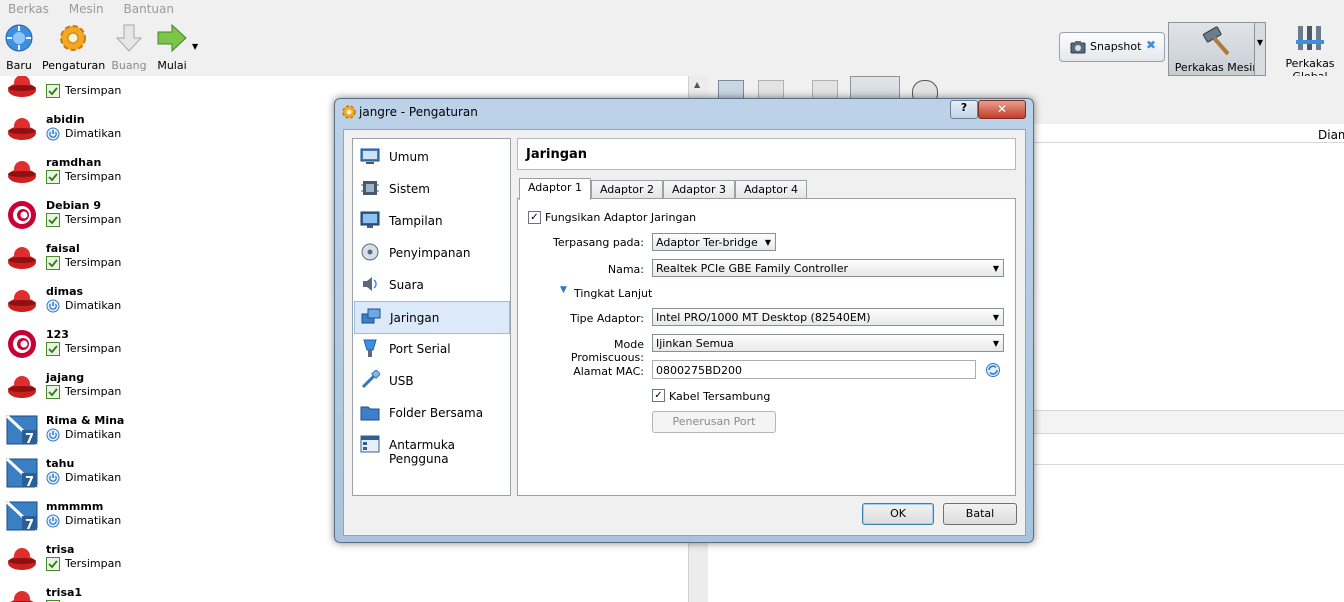  What do you see at coordinates (406, 285) in the screenshot?
I see `nav-item-label: Suara` at bounding box center [406, 285].